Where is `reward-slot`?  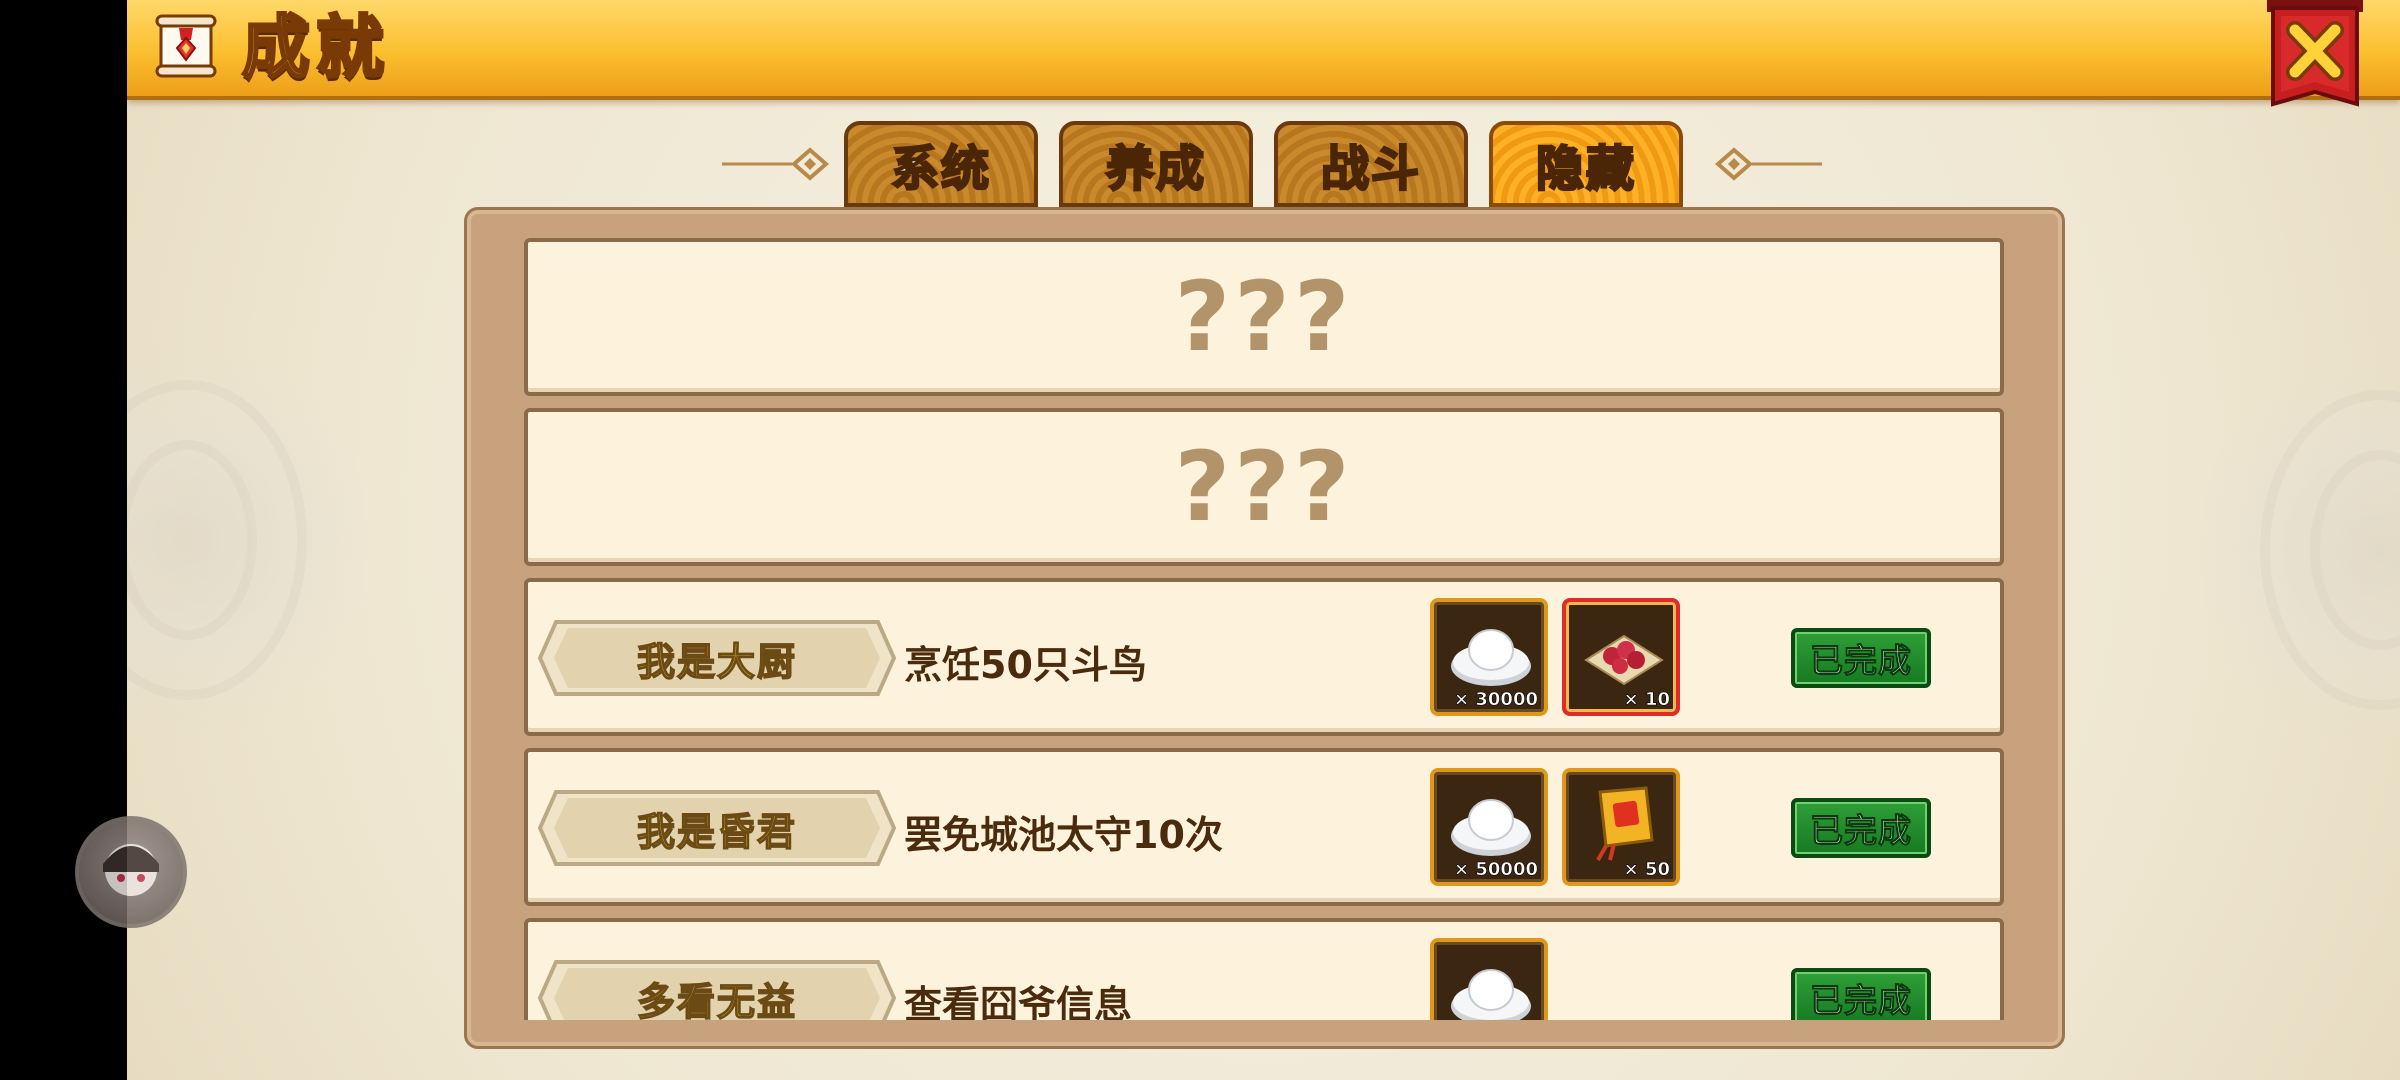
reward-slot is located at coordinates (1489, 979).